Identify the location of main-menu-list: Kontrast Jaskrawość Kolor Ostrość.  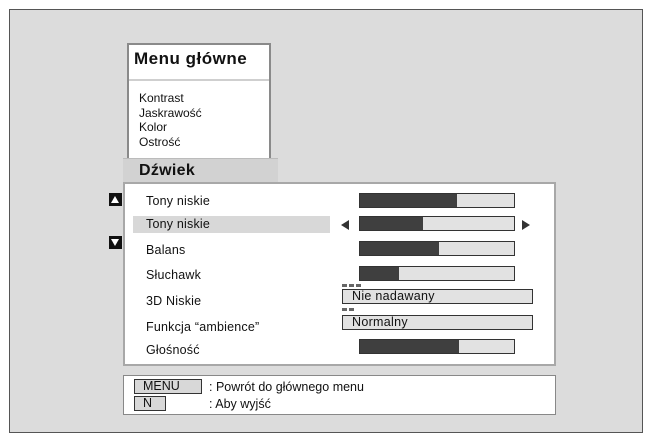
(170, 120).